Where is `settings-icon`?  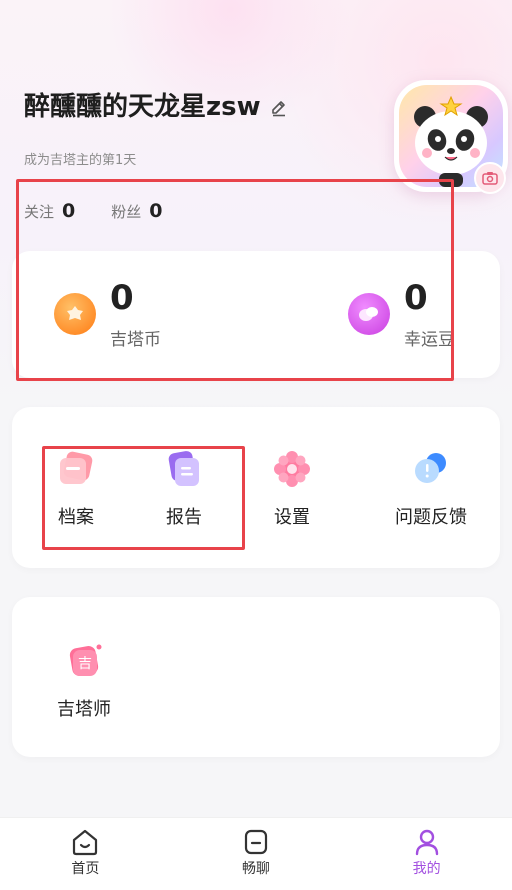
settings-icon is located at coordinates (292, 469).